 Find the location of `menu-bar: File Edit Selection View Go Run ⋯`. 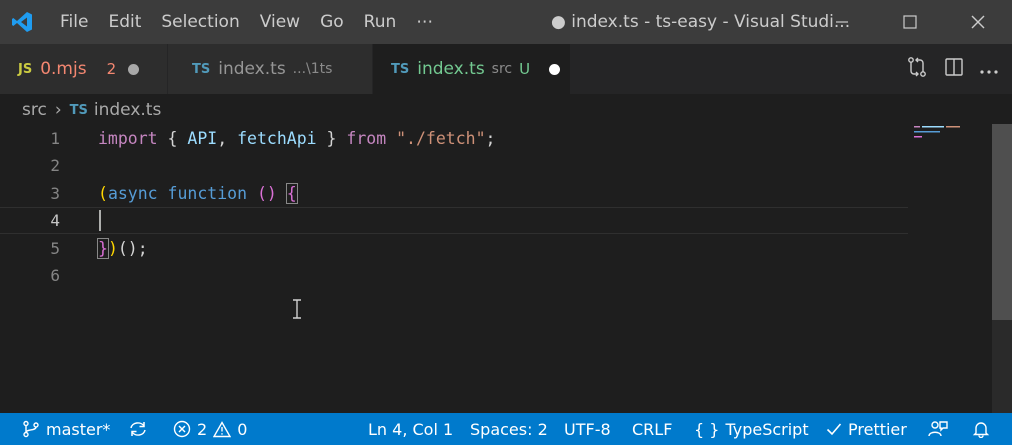

menu-bar: File Edit Selection View Go Run ⋯ is located at coordinates (243, 22).